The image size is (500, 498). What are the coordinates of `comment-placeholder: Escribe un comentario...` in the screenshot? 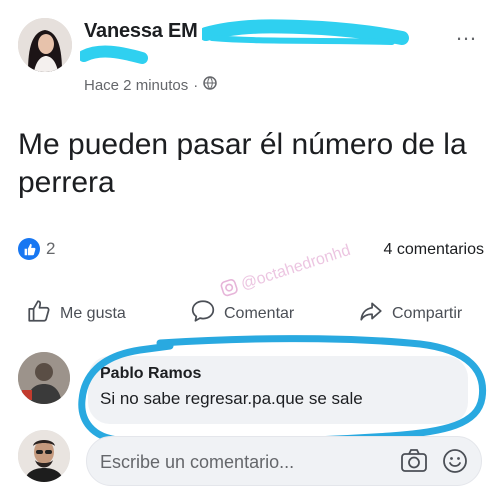 It's located at (197, 462).